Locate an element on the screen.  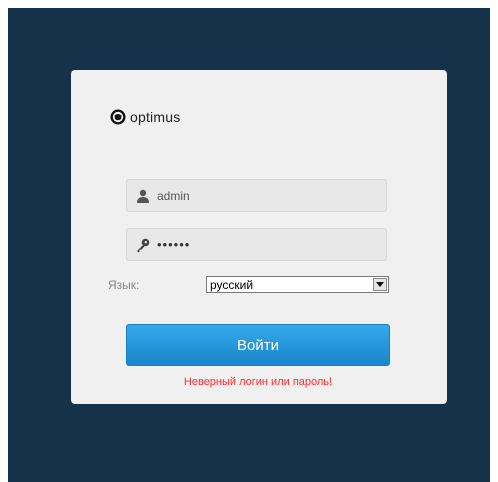
brand-logo: optimus is located at coordinates (145, 117).